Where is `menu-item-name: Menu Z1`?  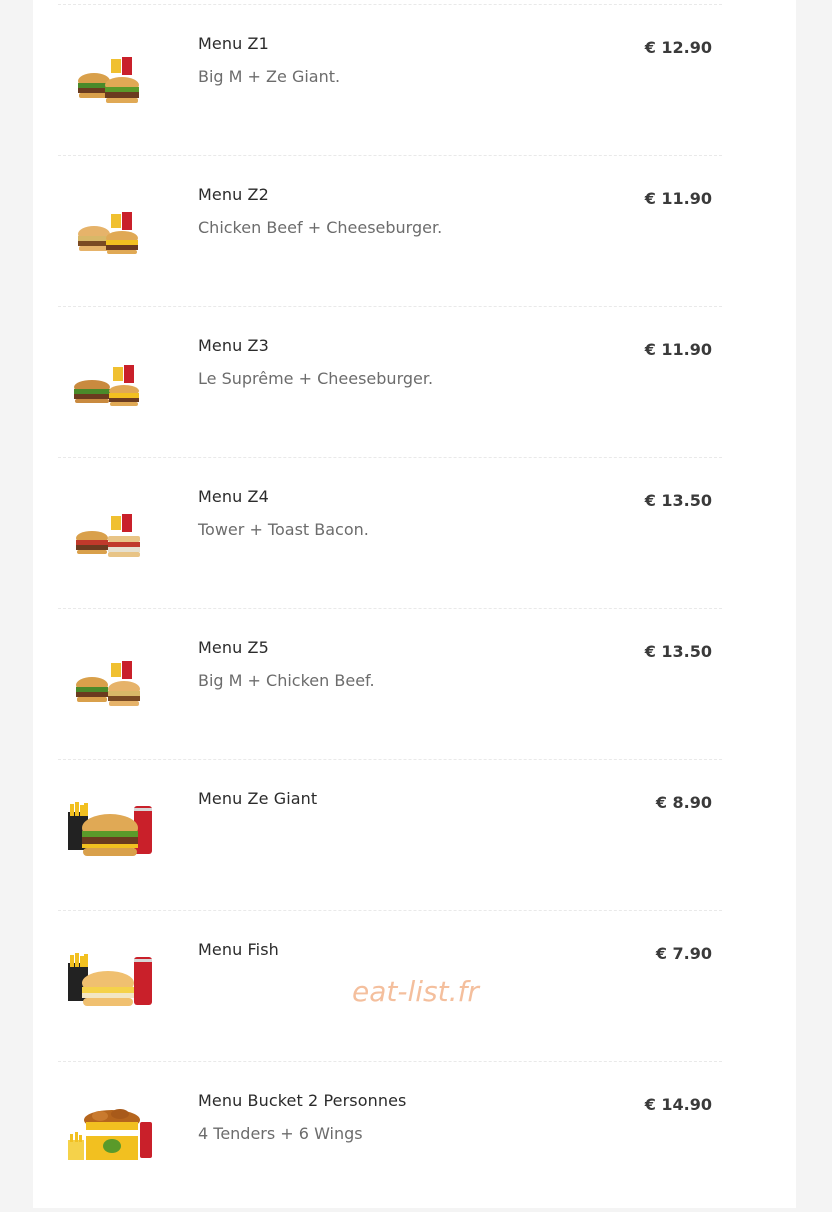 menu-item-name: Menu Z1 is located at coordinates (233, 43).